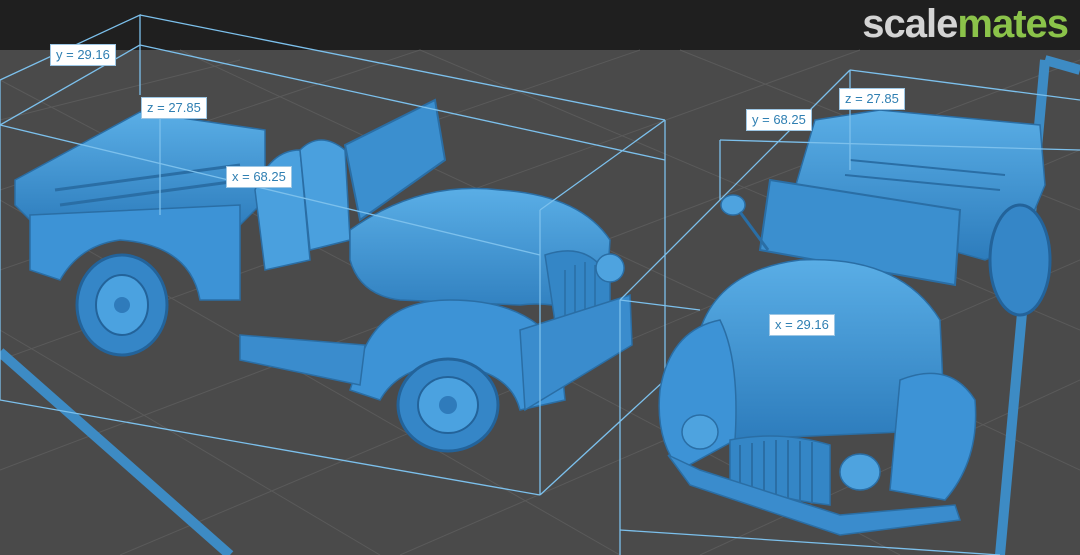 The image size is (1080, 555). I want to click on right-y-dimension-label: y = 68.25, so click(779, 120).